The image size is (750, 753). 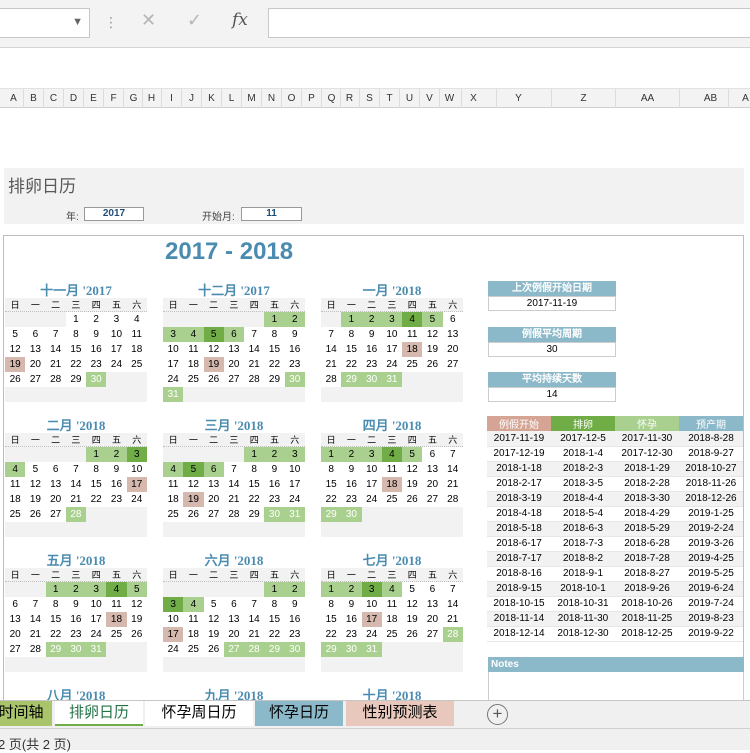 I want to click on table-cell: 2019-5-25, so click(x=711, y=574).